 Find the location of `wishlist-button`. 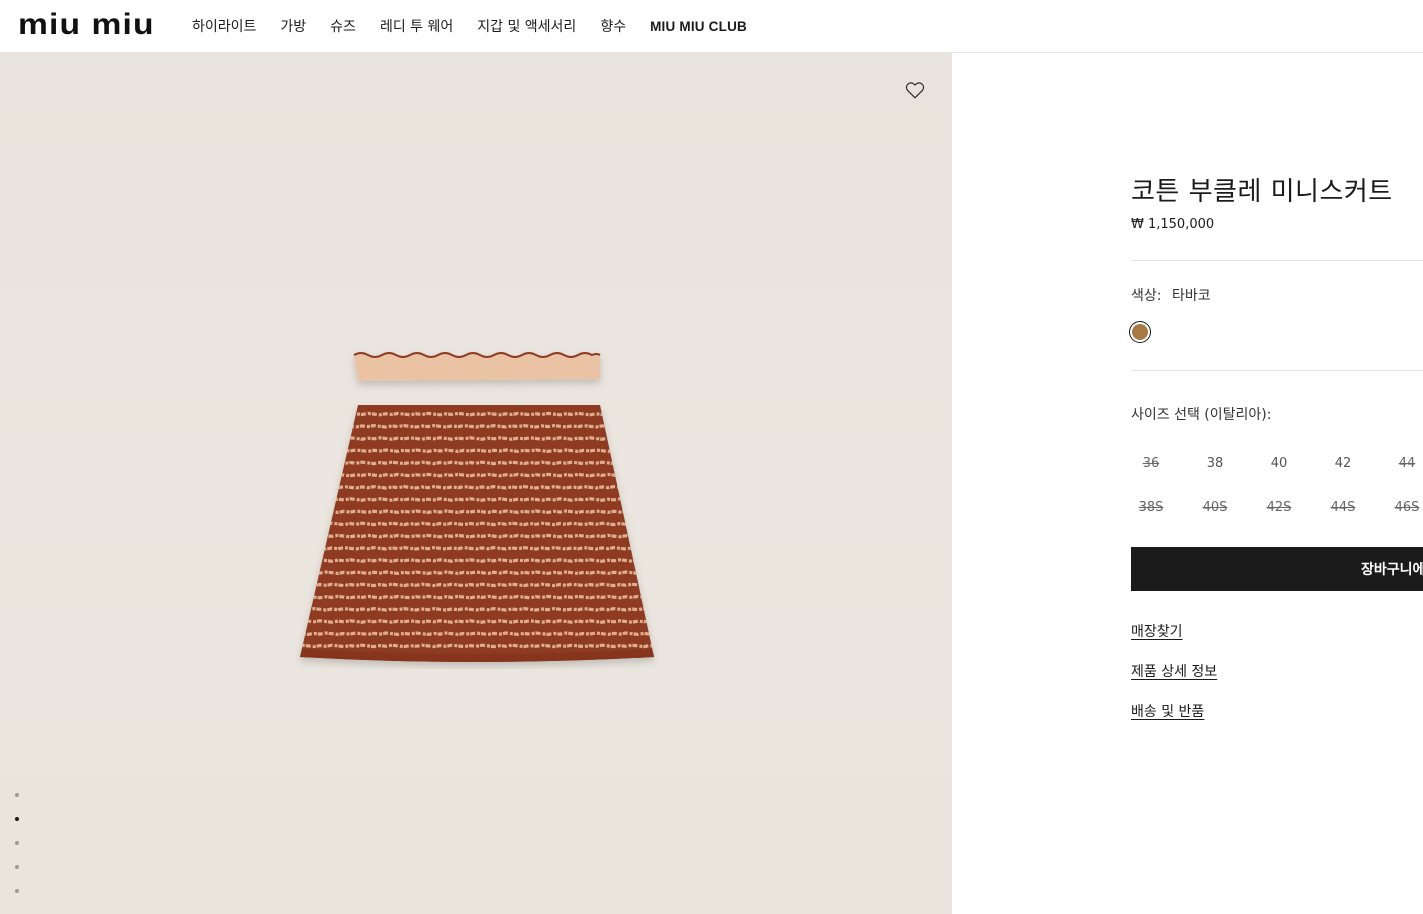

wishlist-button is located at coordinates (915, 90).